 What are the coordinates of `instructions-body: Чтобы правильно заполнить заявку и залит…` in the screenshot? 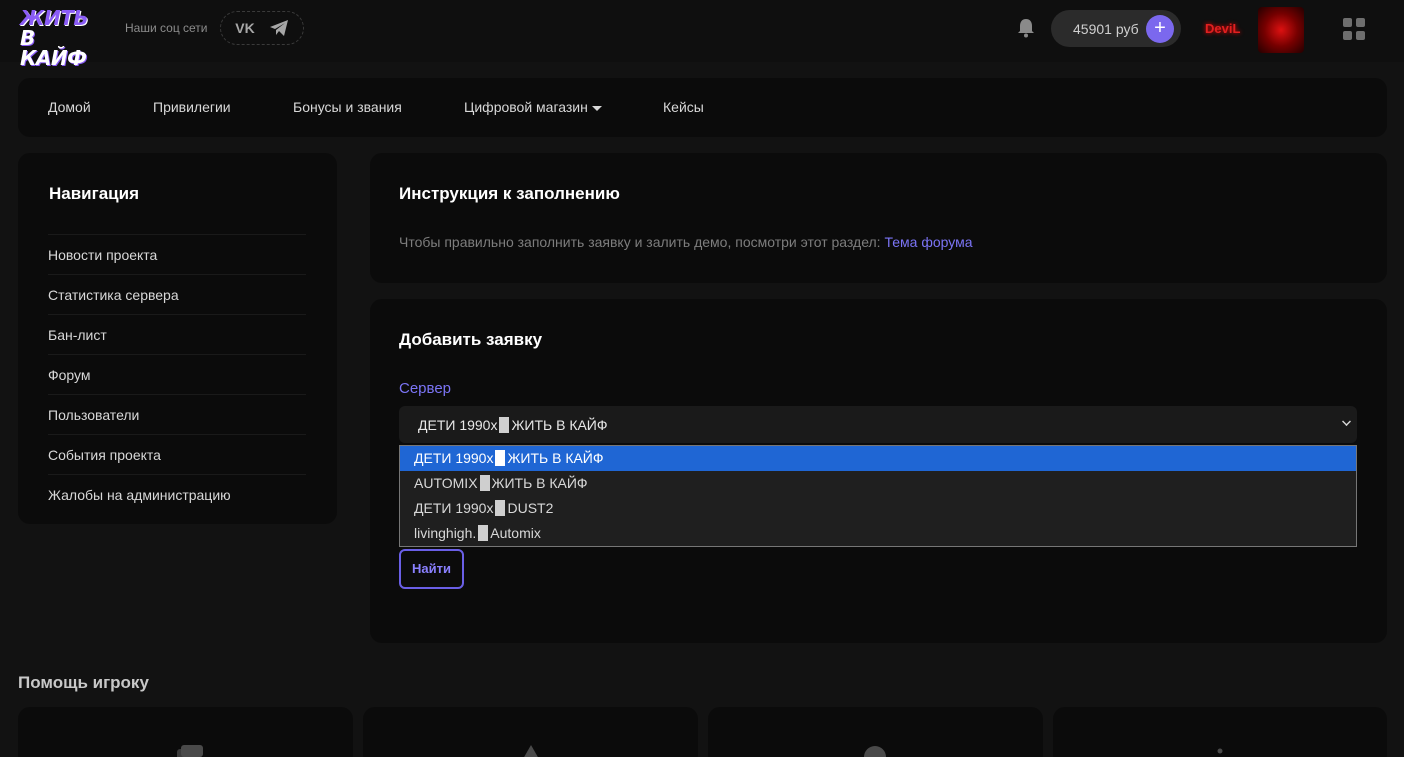 It's located at (640, 242).